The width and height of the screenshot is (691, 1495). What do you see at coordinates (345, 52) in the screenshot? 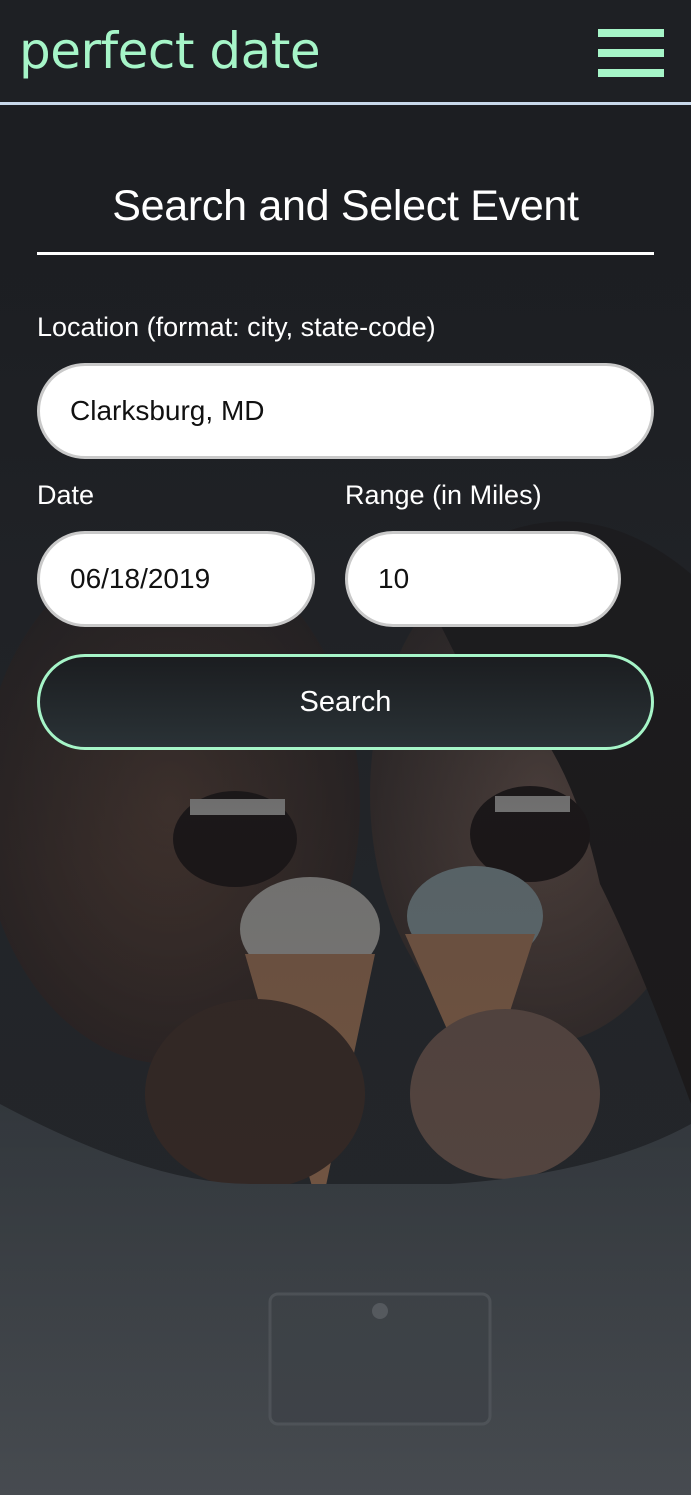
I see `app-header: perfect date` at bounding box center [345, 52].